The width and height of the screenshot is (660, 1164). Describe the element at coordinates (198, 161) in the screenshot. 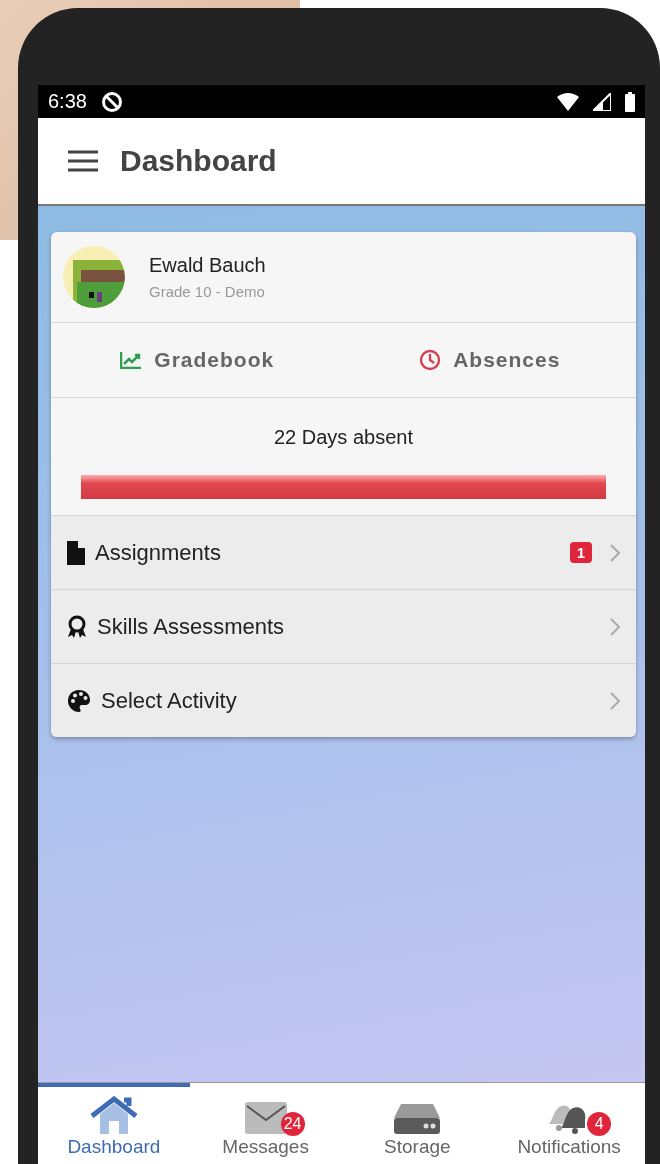

I see `app-bar-title: Dashboard` at that location.